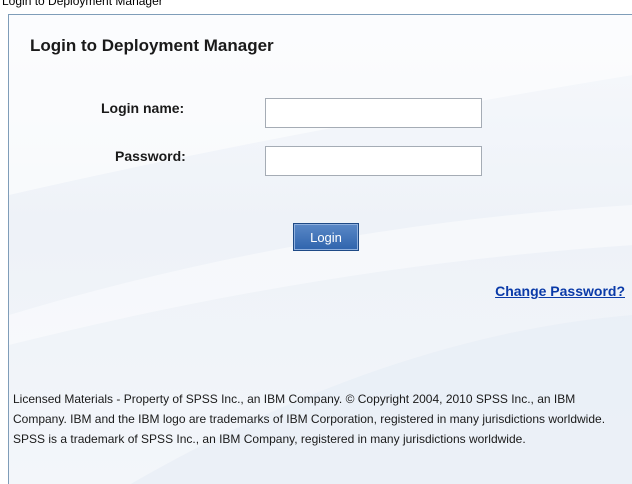 This screenshot has width=632, height=484. What do you see at coordinates (150, 156) in the screenshot?
I see `password-label: Password:` at bounding box center [150, 156].